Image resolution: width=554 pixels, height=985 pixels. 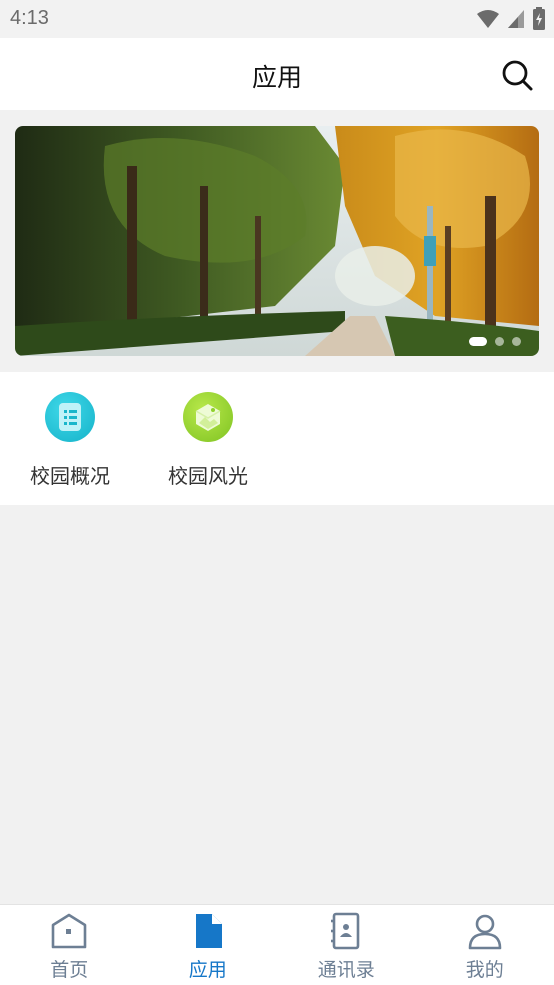 What do you see at coordinates (346, 968) in the screenshot?
I see `nav-label: 通讯录` at bounding box center [346, 968].